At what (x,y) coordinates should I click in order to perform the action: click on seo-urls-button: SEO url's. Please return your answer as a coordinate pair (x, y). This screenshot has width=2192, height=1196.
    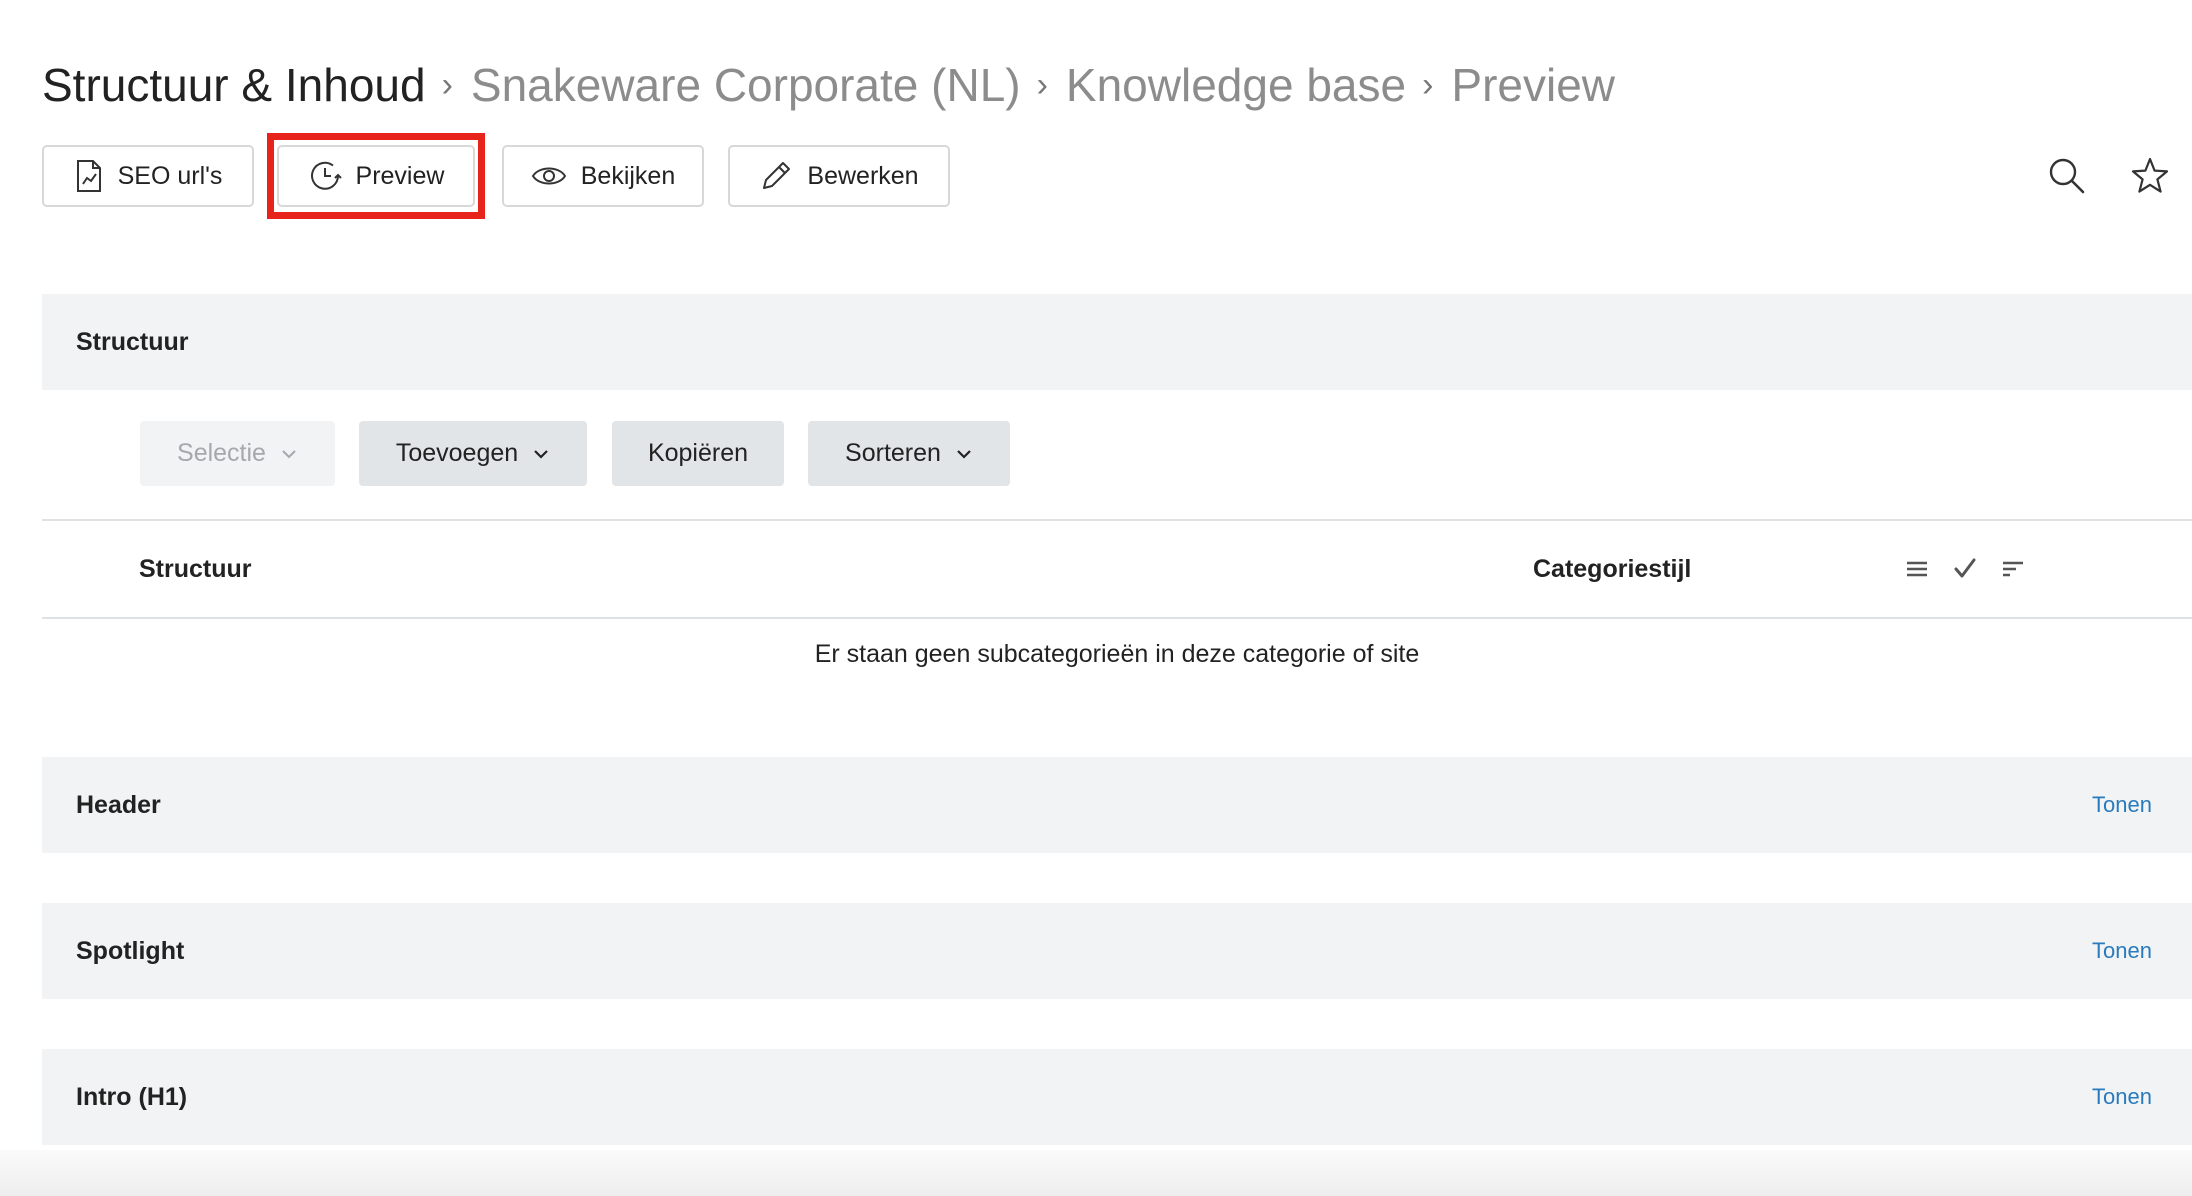
    Looking at the image, I should click on (148, 176).